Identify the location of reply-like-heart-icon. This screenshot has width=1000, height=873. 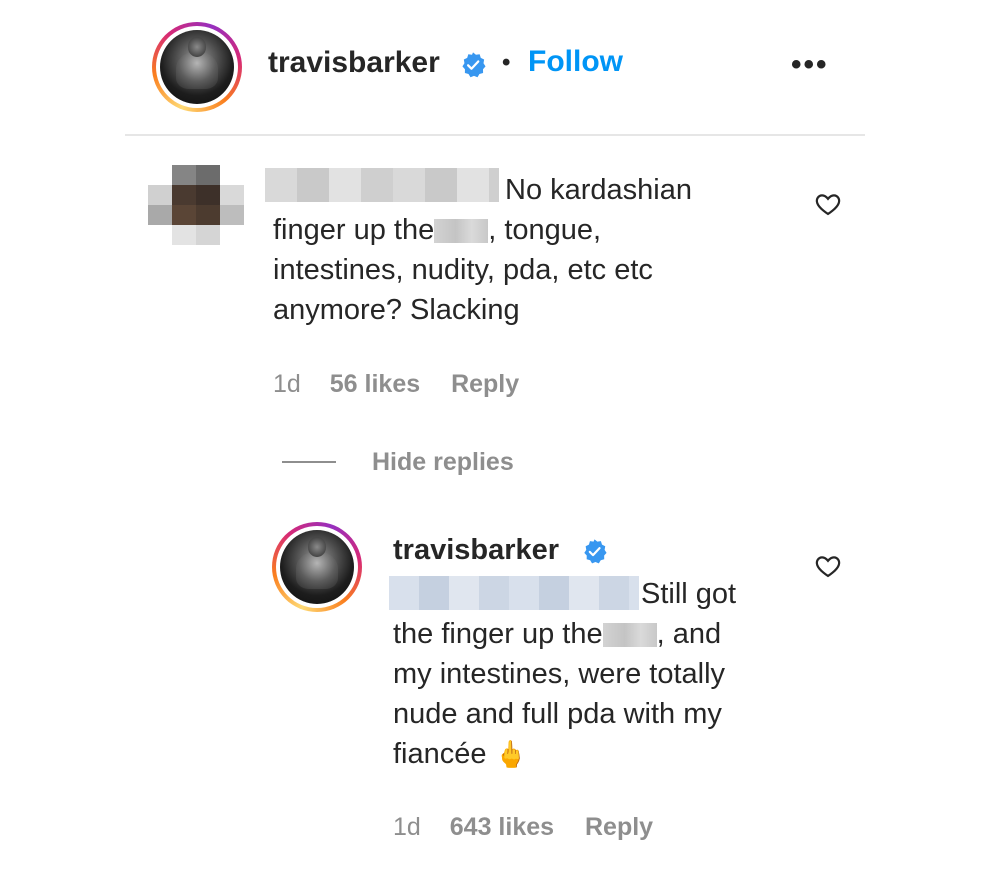
(828, 566).